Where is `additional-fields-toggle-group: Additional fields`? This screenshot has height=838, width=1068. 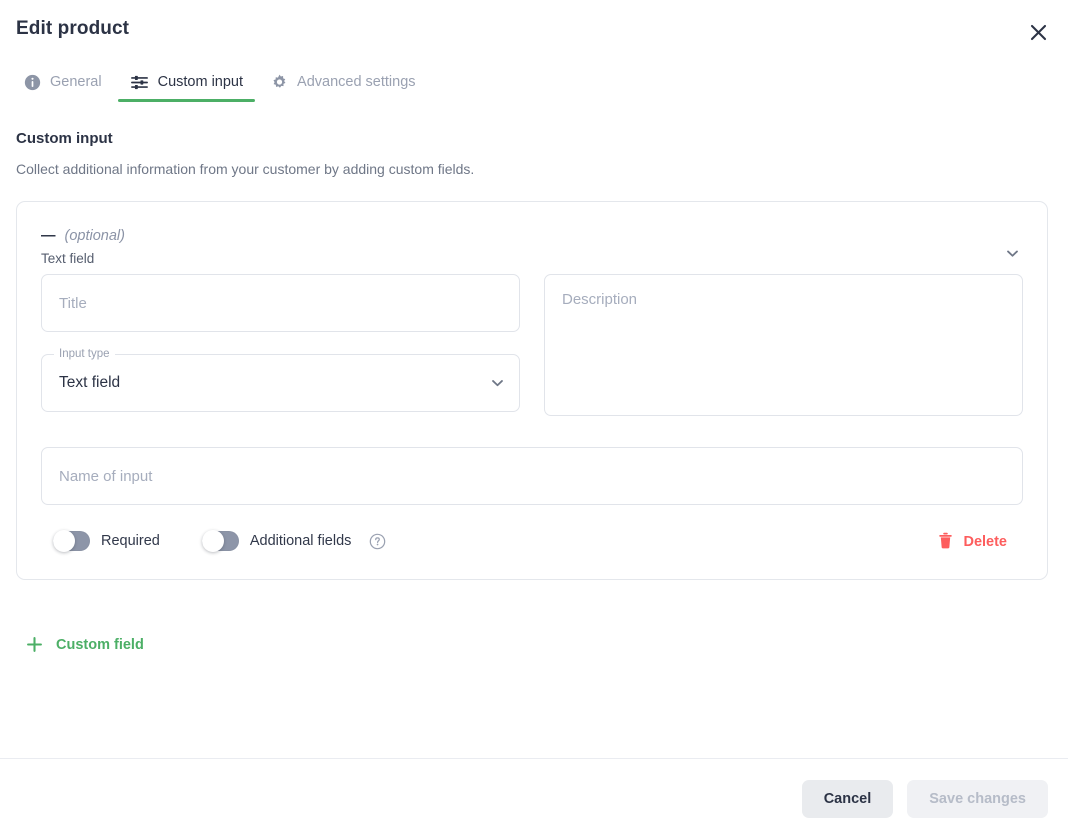
additional-fields-toggle-group: Additional fields is located at coordinates (294, 541).